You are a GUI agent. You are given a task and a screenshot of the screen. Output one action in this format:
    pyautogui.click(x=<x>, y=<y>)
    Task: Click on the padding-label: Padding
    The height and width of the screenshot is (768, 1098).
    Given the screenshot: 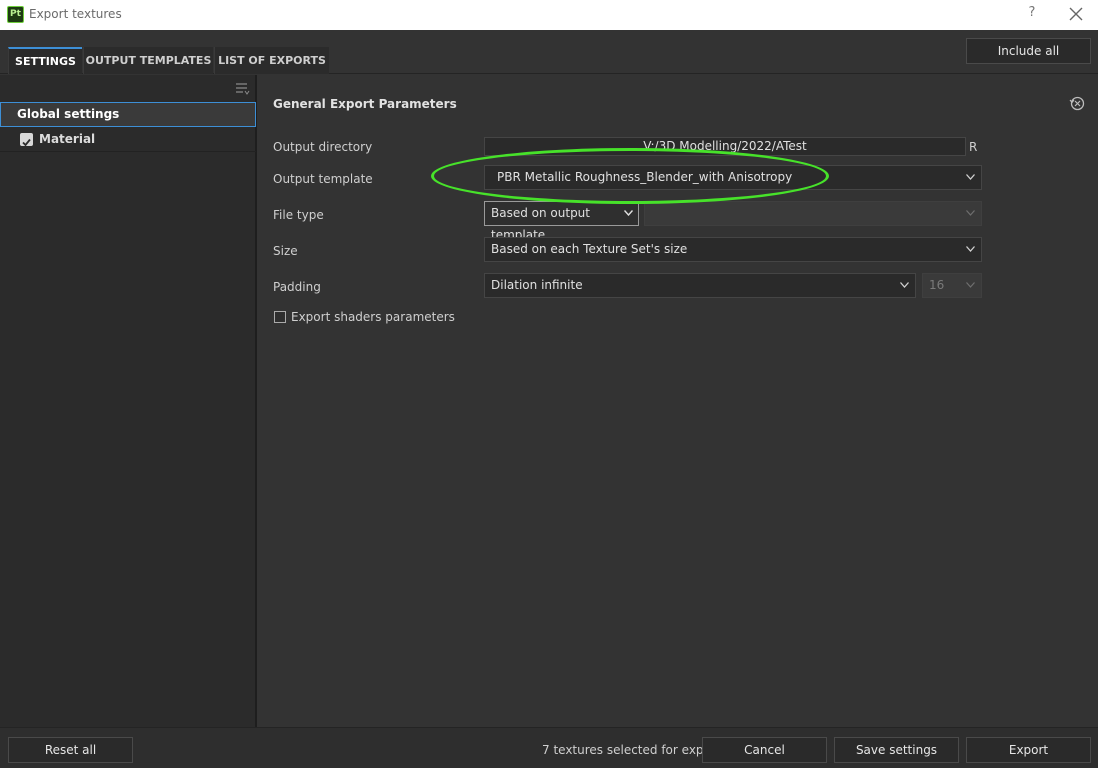 What is the action you would take?
    pyautogui.click(x=297, y=287)
    